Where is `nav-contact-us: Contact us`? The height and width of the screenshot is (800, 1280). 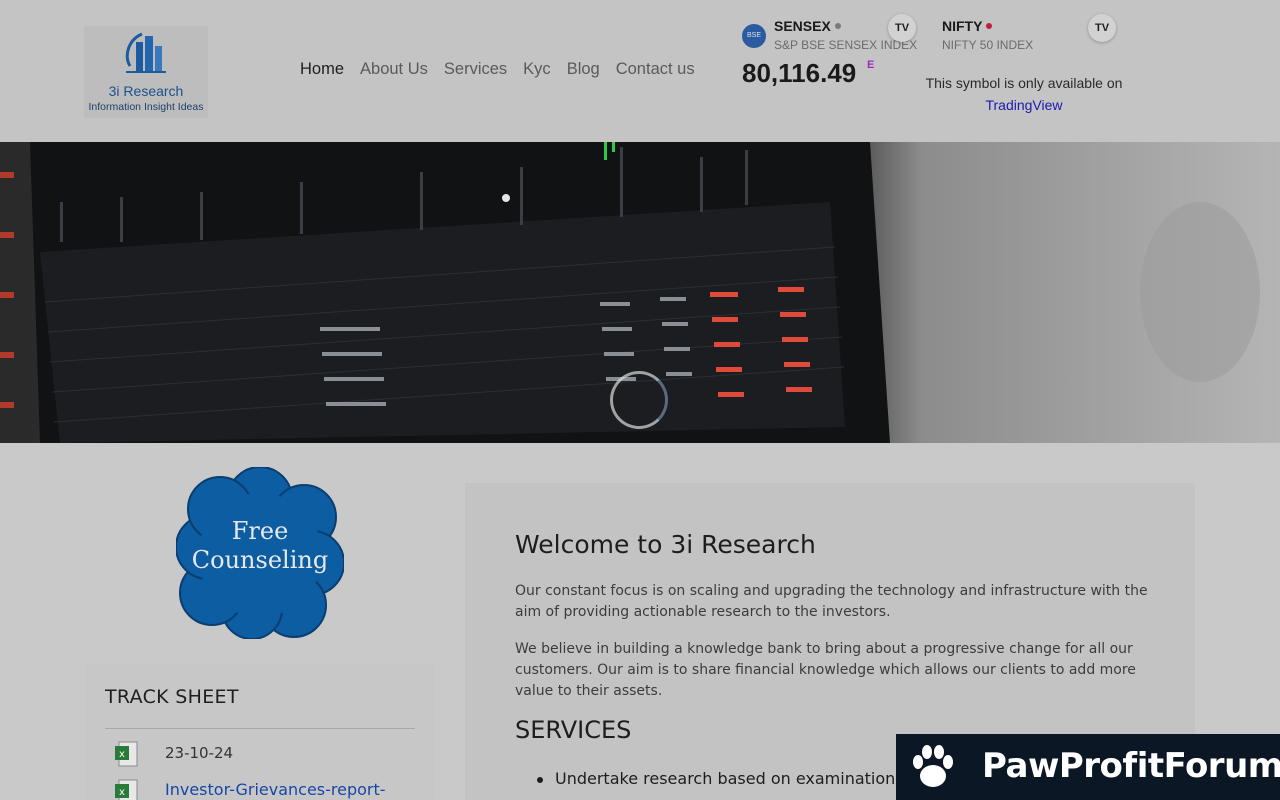
nav-contact-us: Contact us is located at coordinates (655, 69).